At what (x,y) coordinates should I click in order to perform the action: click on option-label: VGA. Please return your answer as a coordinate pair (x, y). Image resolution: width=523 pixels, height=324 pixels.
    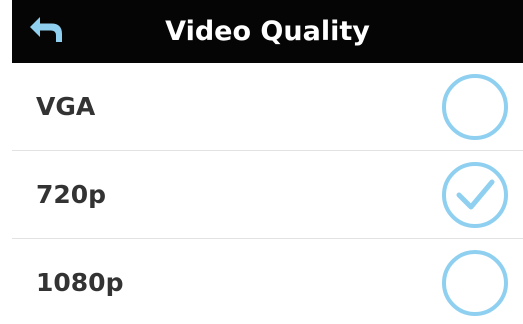
    Looking at the image, I should click on (66, 106).